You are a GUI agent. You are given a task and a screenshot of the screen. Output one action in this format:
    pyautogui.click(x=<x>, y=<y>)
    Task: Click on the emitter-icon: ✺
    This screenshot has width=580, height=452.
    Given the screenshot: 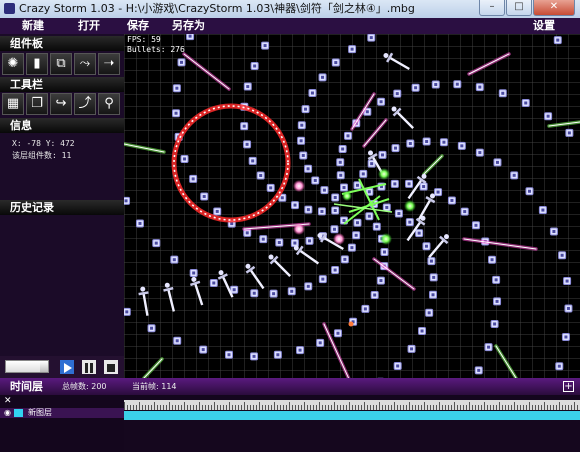 What is the action you would take?
    pyautogui.click(x=13, y=64)
    